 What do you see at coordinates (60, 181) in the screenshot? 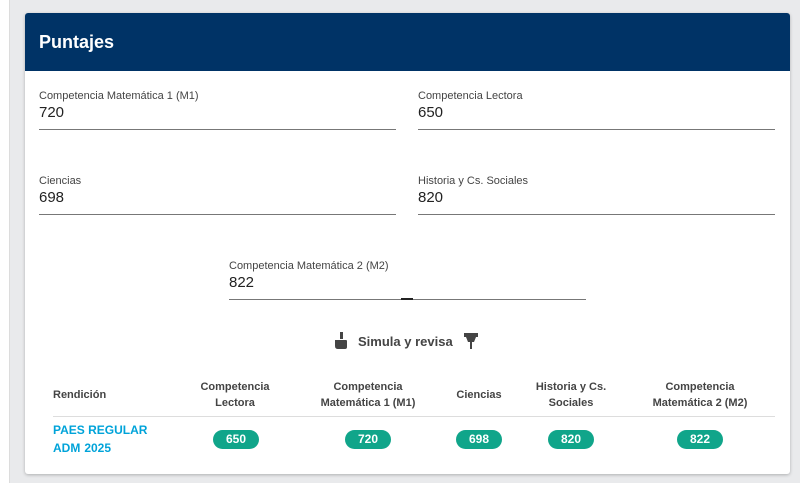
I see `ciencias-field-label: Ciencias` at bounding box center [60, 181].